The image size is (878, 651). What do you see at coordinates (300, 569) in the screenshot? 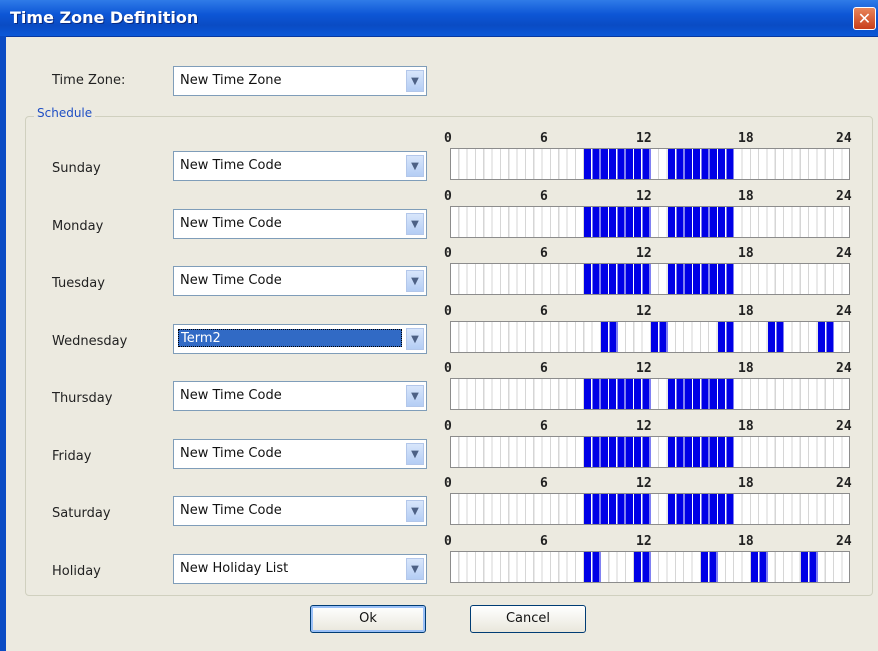
I see `time-code-select-holiday: New Holiday List ▼` at bounding box center [300, 569].